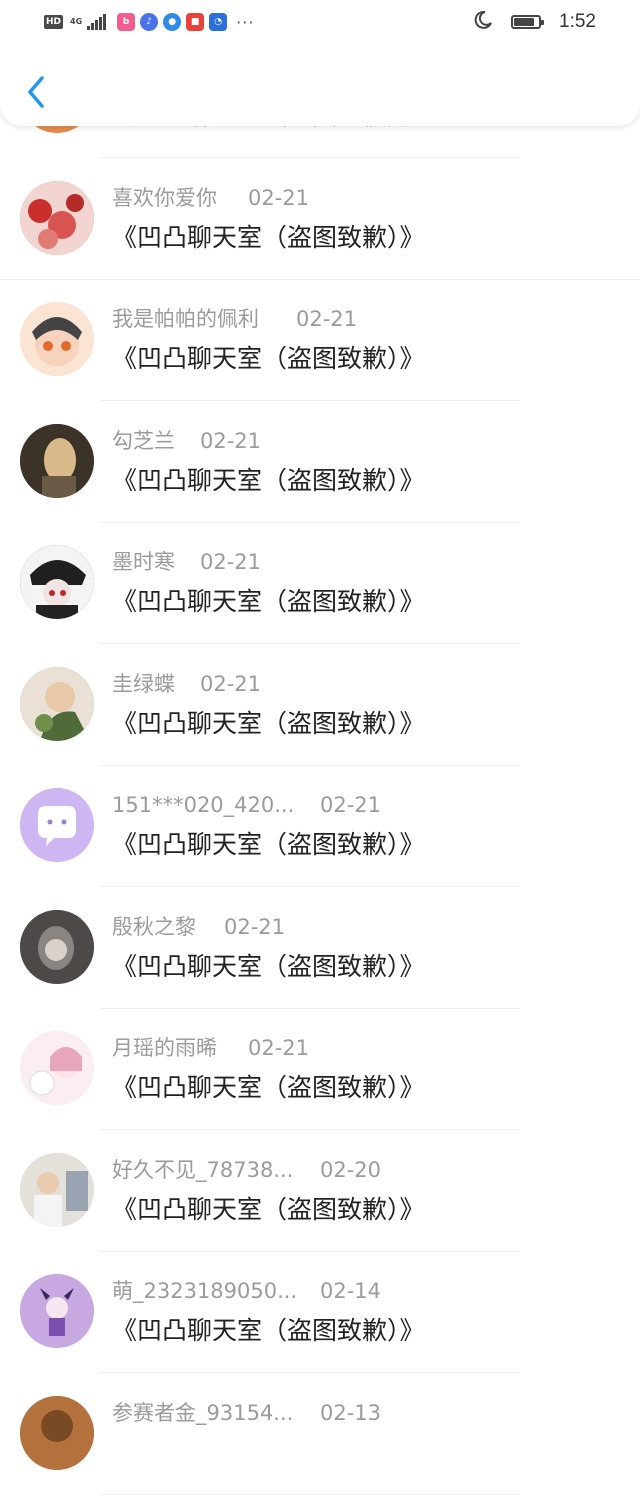 Image resolution: width=640 pixels, height=1495 pixels. I want to click on list-item: 参赛者金_93154... 02-13, so click(320, 1434).